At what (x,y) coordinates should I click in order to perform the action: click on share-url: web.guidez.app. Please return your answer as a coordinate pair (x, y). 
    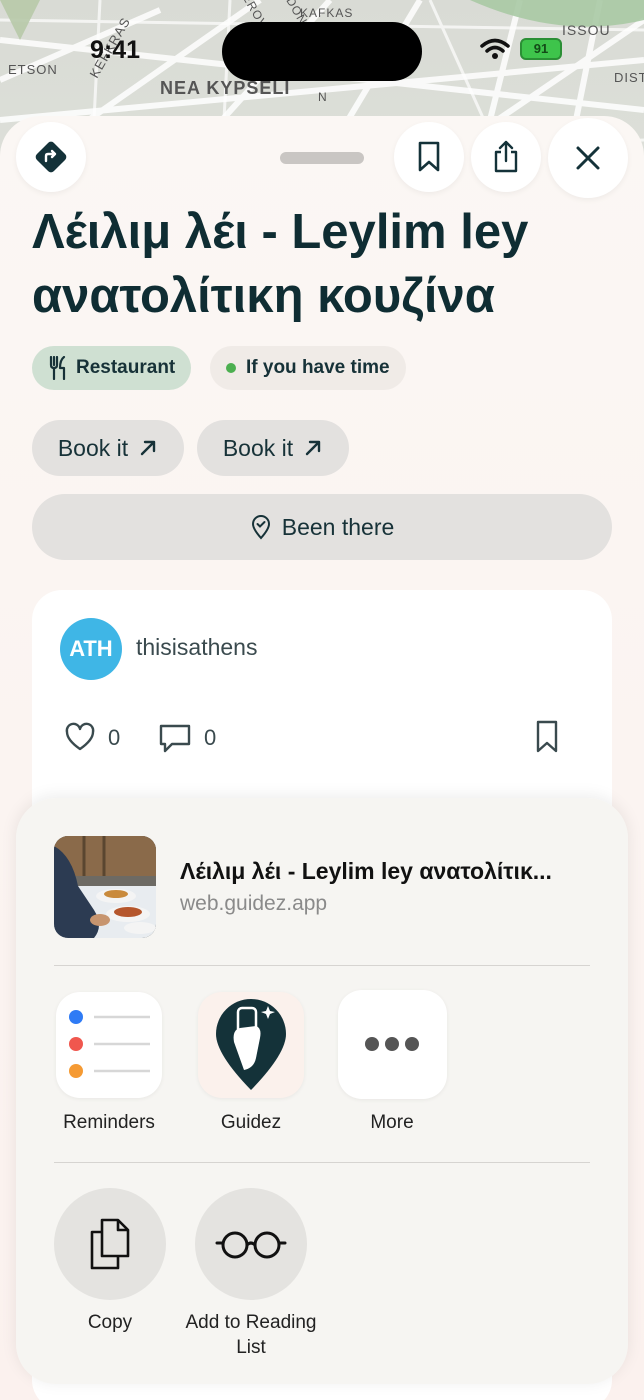
    Looking at the image, I should click on (254, 903).